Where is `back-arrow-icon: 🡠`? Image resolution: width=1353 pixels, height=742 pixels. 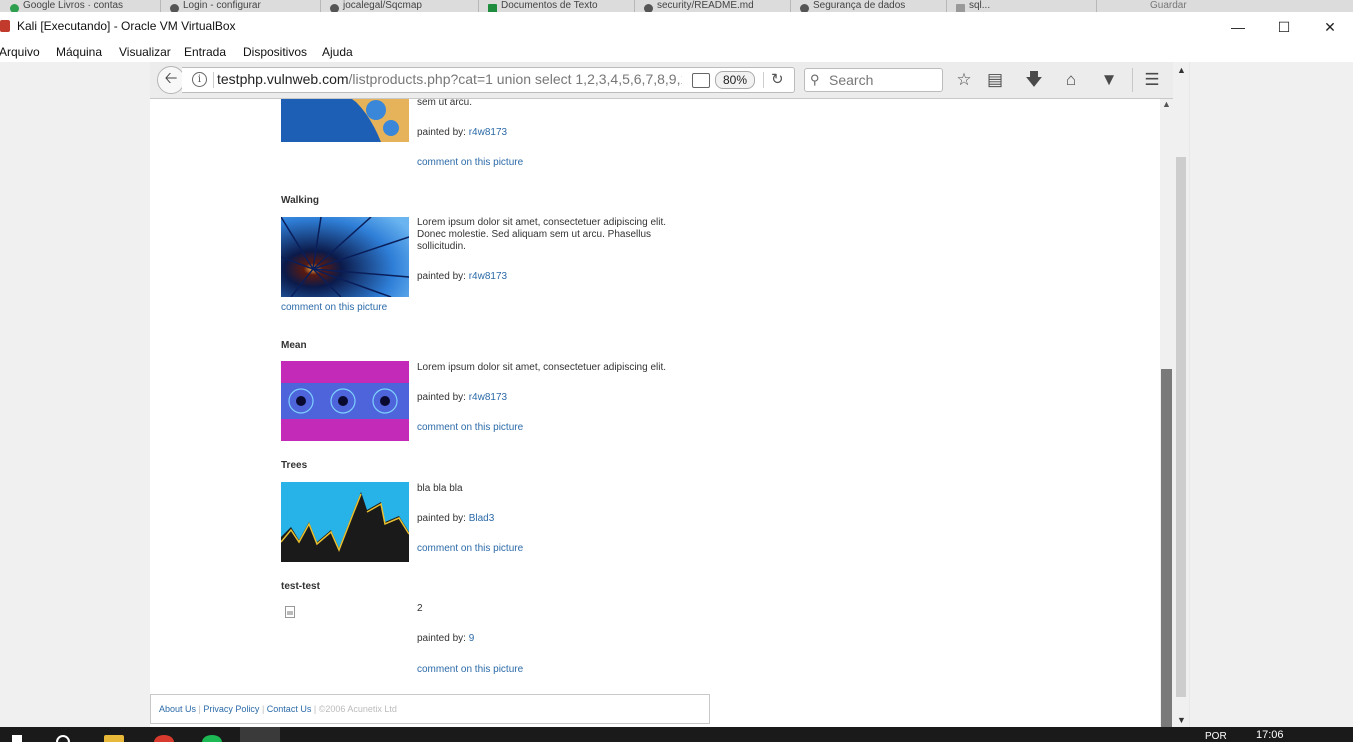
back-arrow-icon: 🡠 is located at coordinates (171, 78).